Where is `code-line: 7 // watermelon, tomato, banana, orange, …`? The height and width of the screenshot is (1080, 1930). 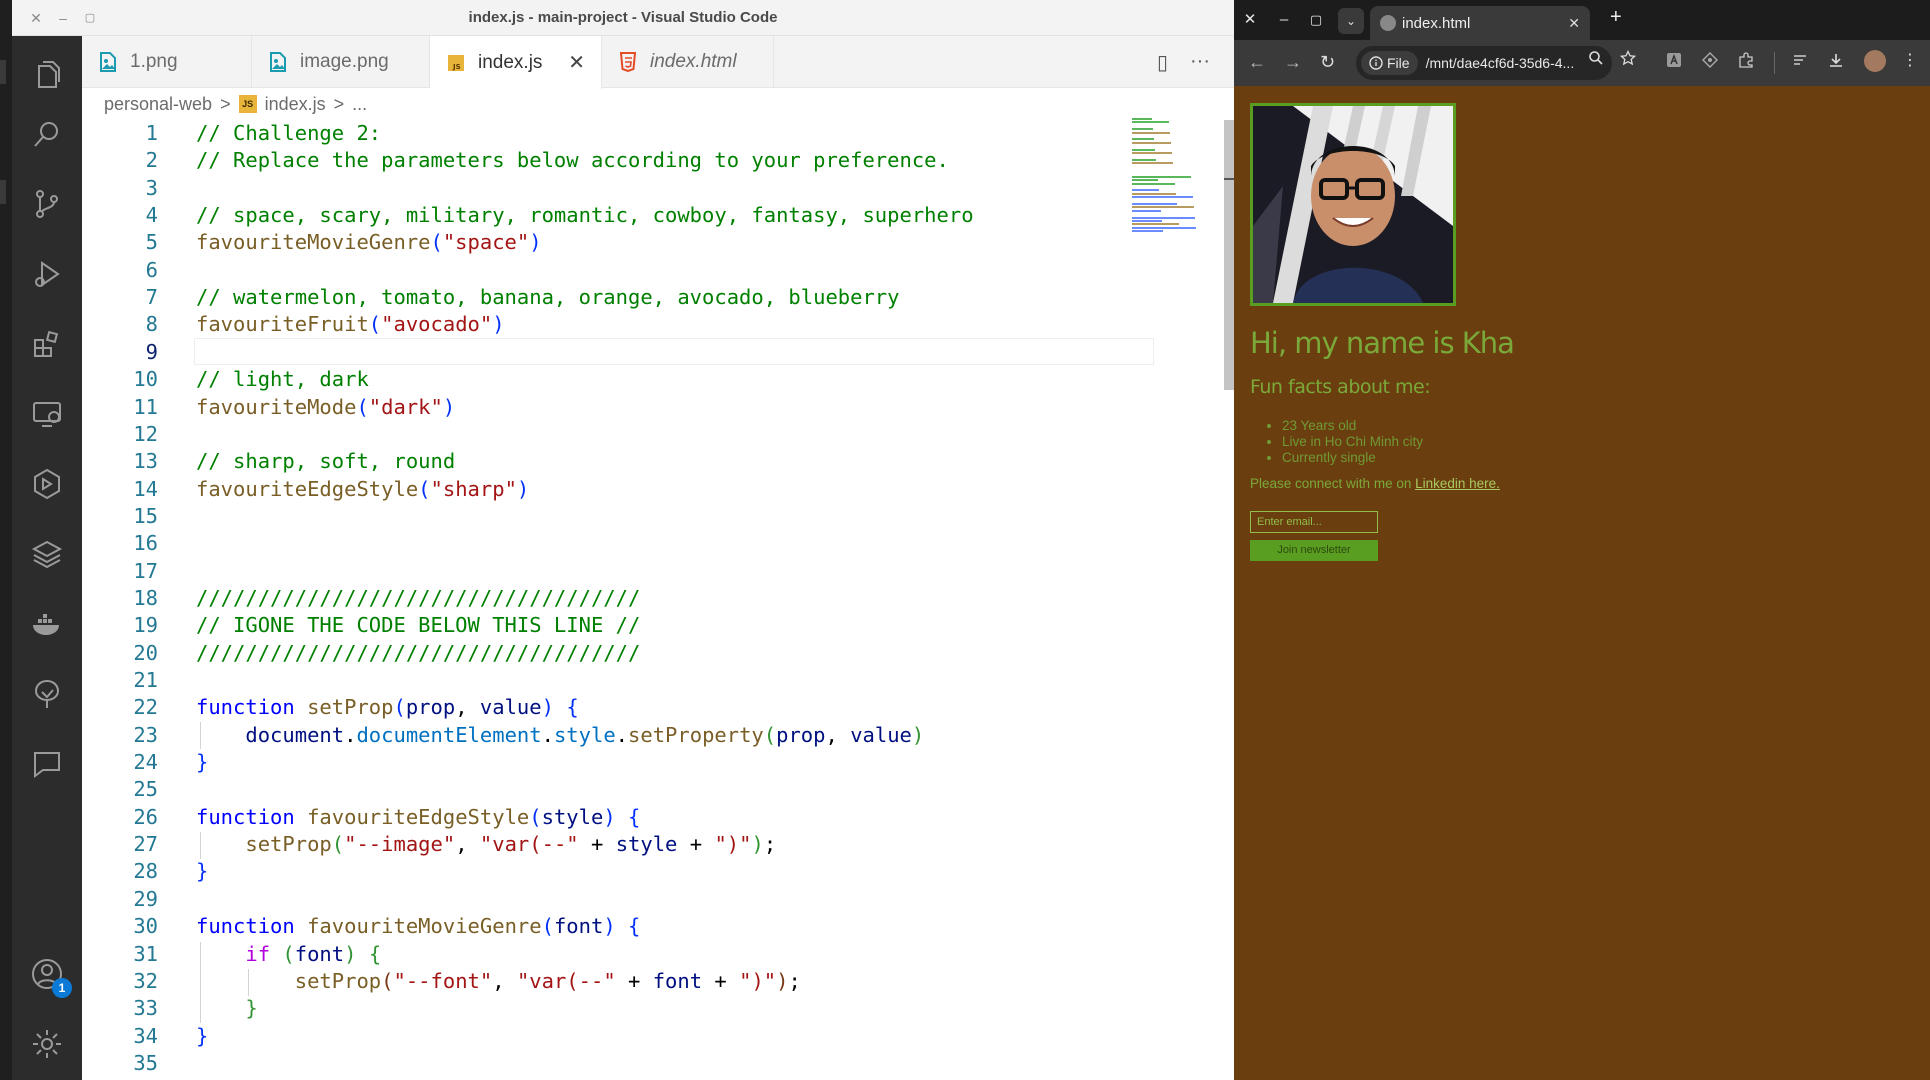
code-line: 7 // watermelon, tomato, banana, orange, … is located at coordinates (652, 297).